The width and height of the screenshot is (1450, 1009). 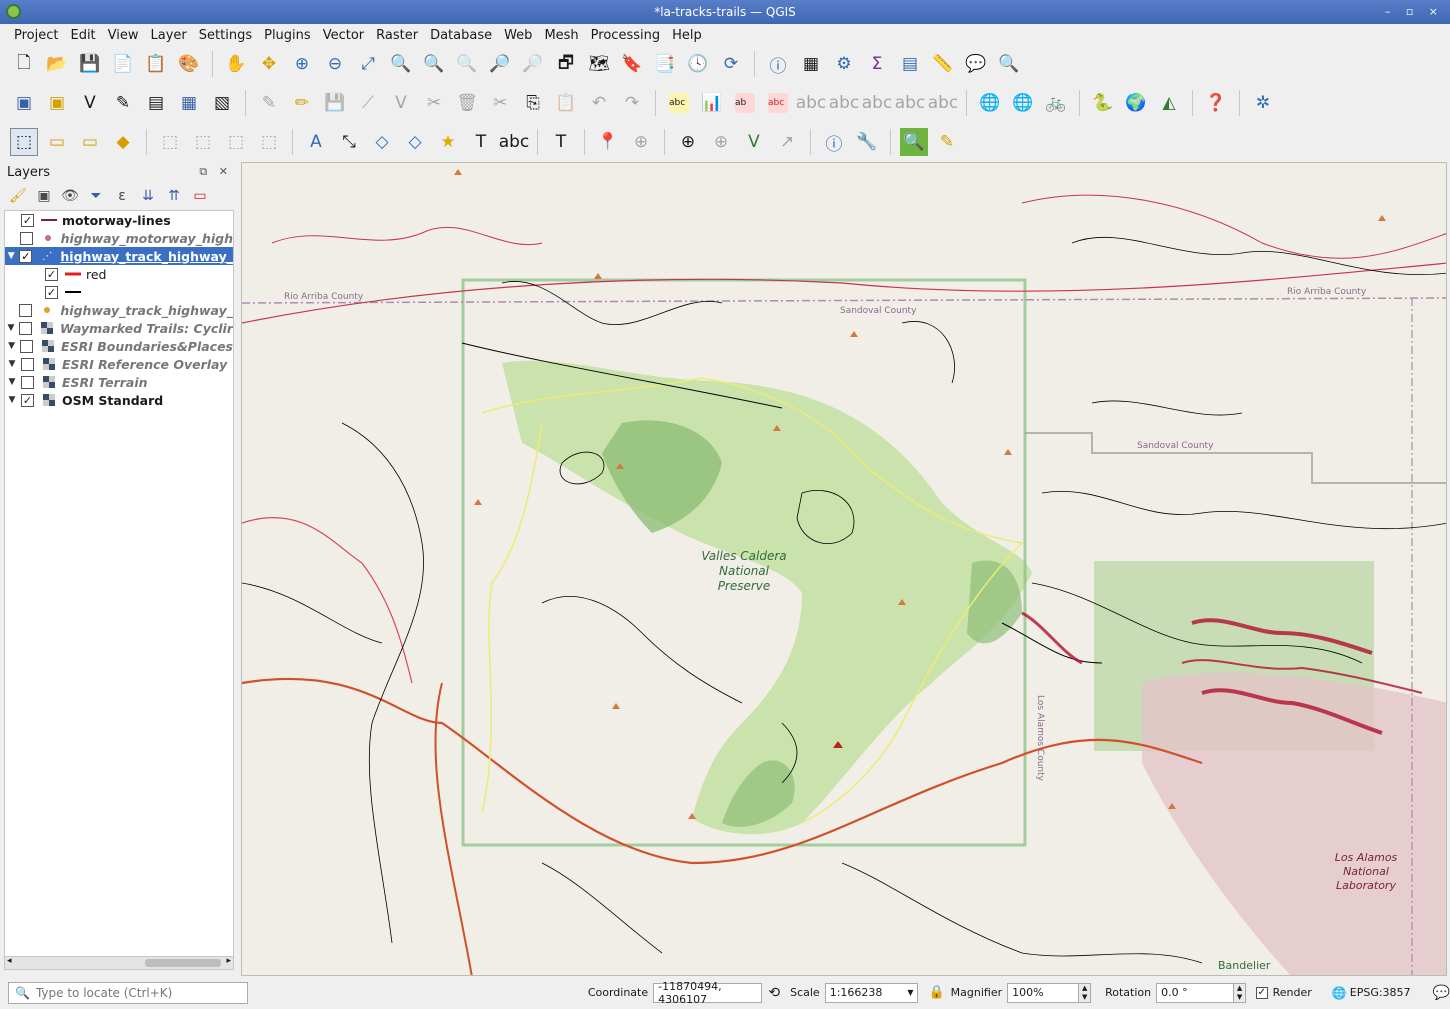 I want to click on rotate-label-icon: abc, so click(x=877, y=103).